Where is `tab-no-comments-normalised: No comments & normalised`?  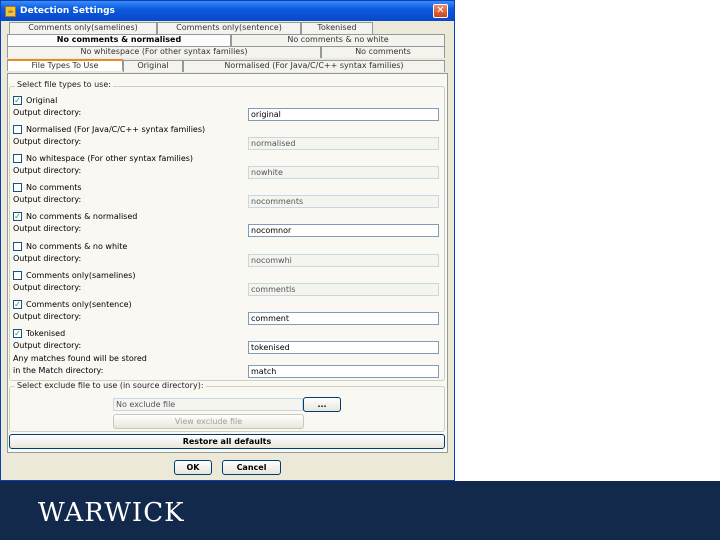
tab-no-comments-normalised: No comments & normalised is located at coordinates (119, 40).